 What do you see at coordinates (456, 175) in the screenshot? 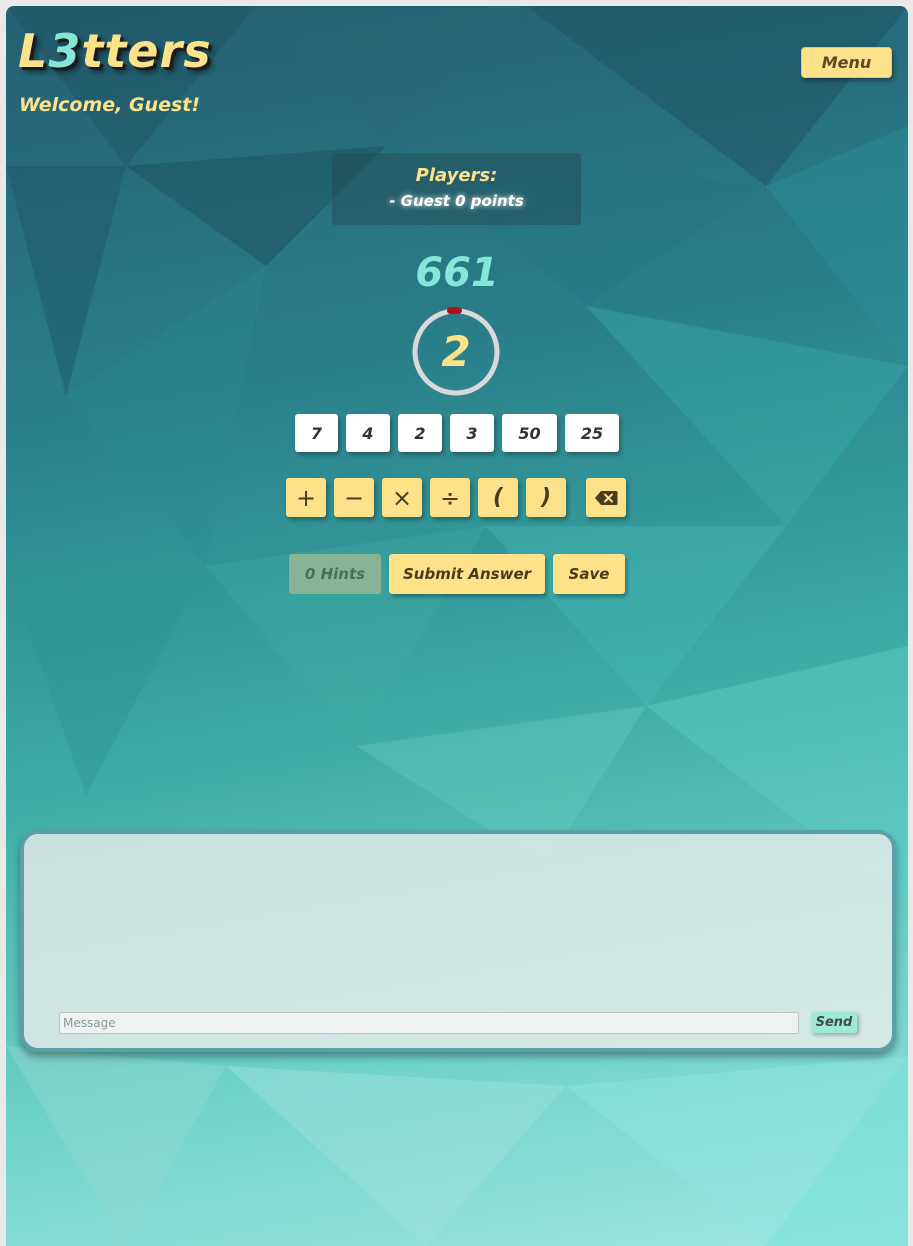
I see `players-title: Players:` at bounding box center [456, 175].